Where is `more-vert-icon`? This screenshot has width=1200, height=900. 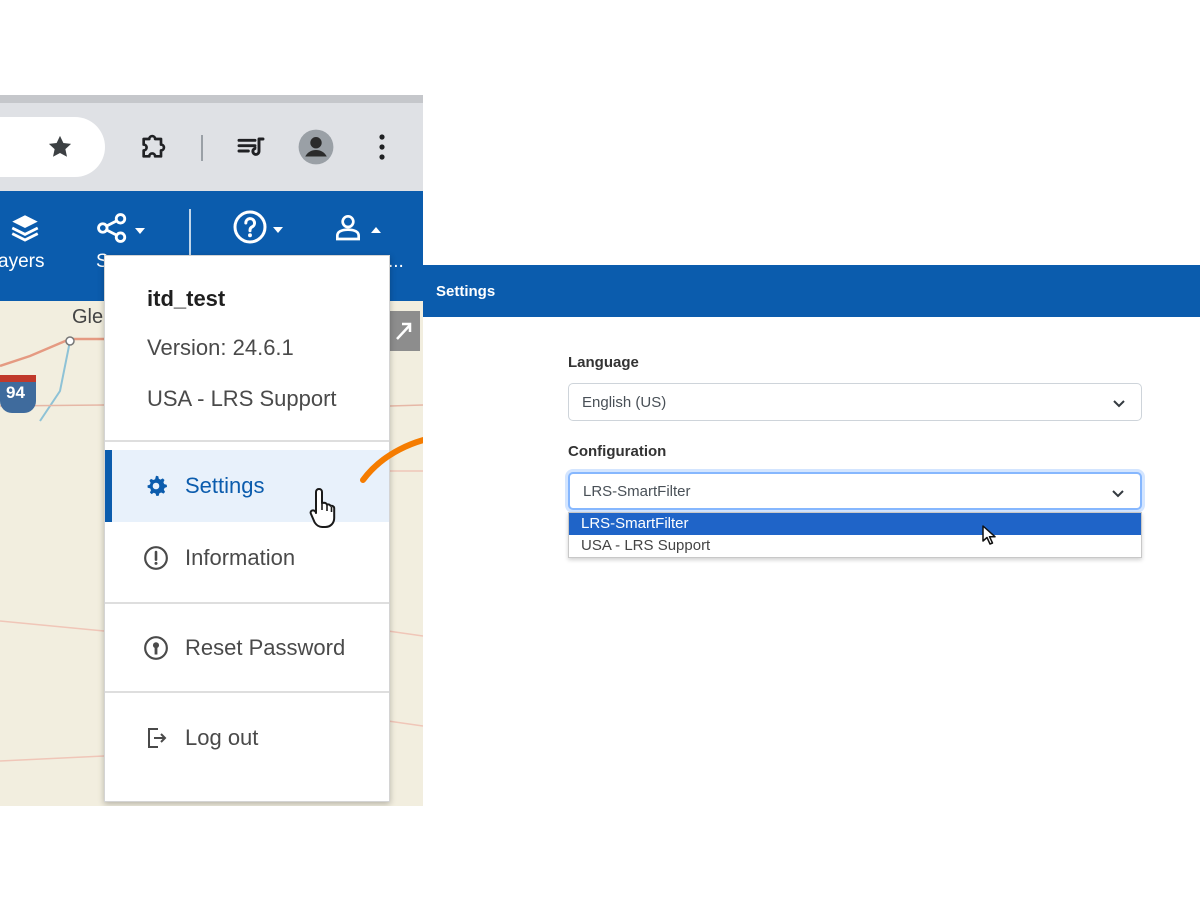
more-vert-icon is located at coordinates (382, 147).